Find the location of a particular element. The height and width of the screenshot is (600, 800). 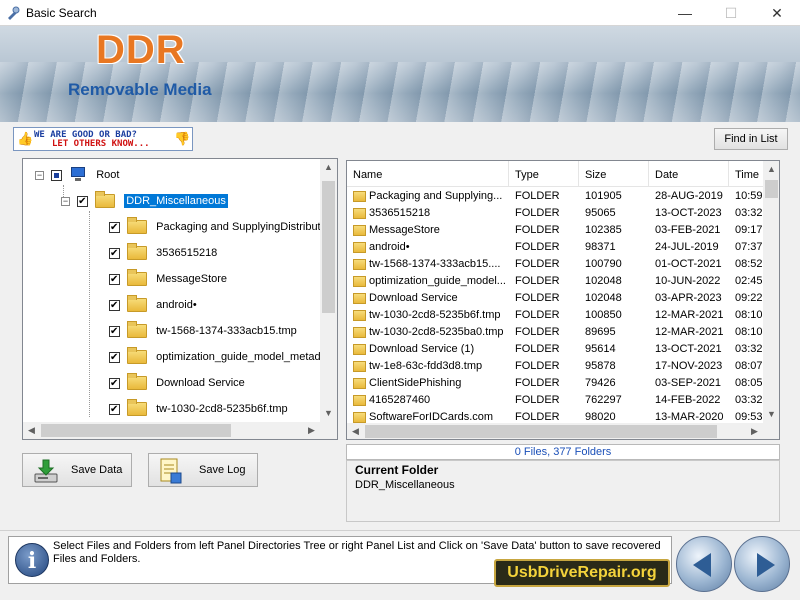

tree-node-label: MessageStore is located at coordinates (192, 279).